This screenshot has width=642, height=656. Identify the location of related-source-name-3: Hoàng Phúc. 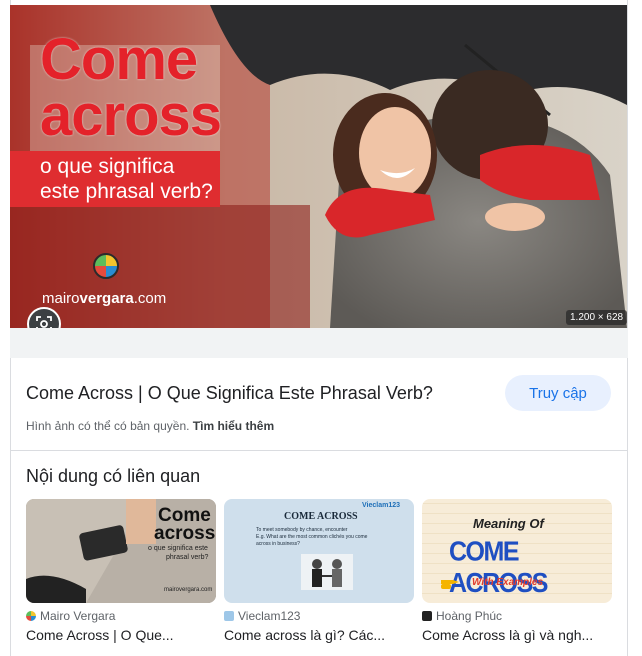
(469, 616).